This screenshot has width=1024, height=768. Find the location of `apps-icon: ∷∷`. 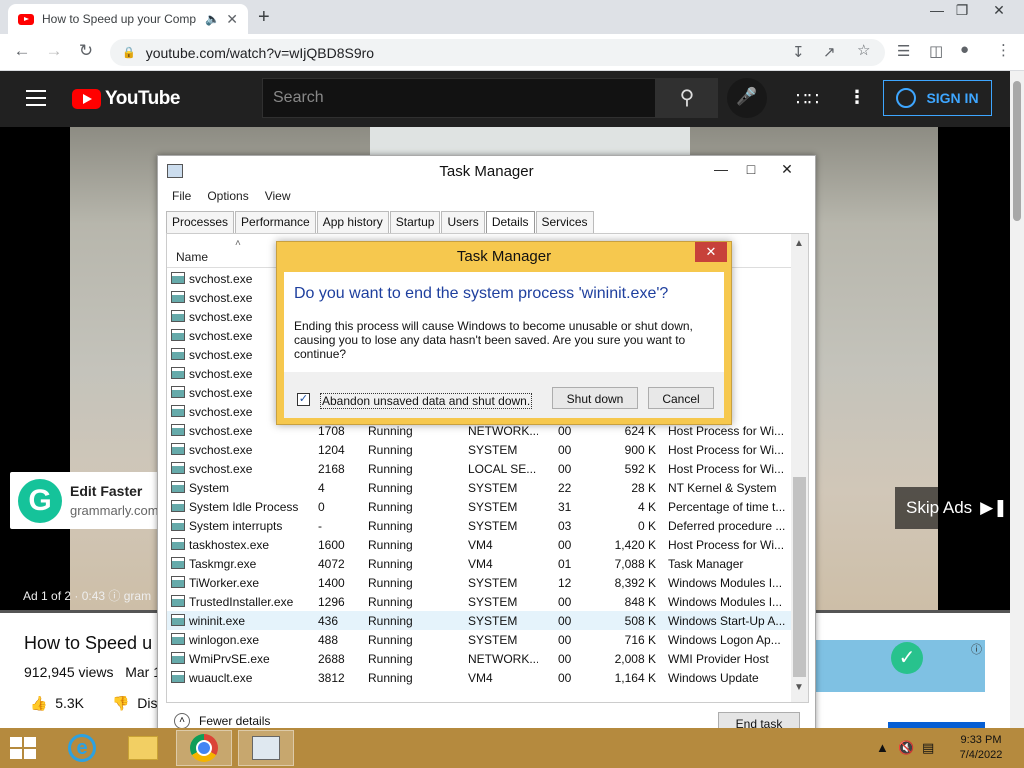

apps-icon: ∷∷ is located at coordinates (807, 99).